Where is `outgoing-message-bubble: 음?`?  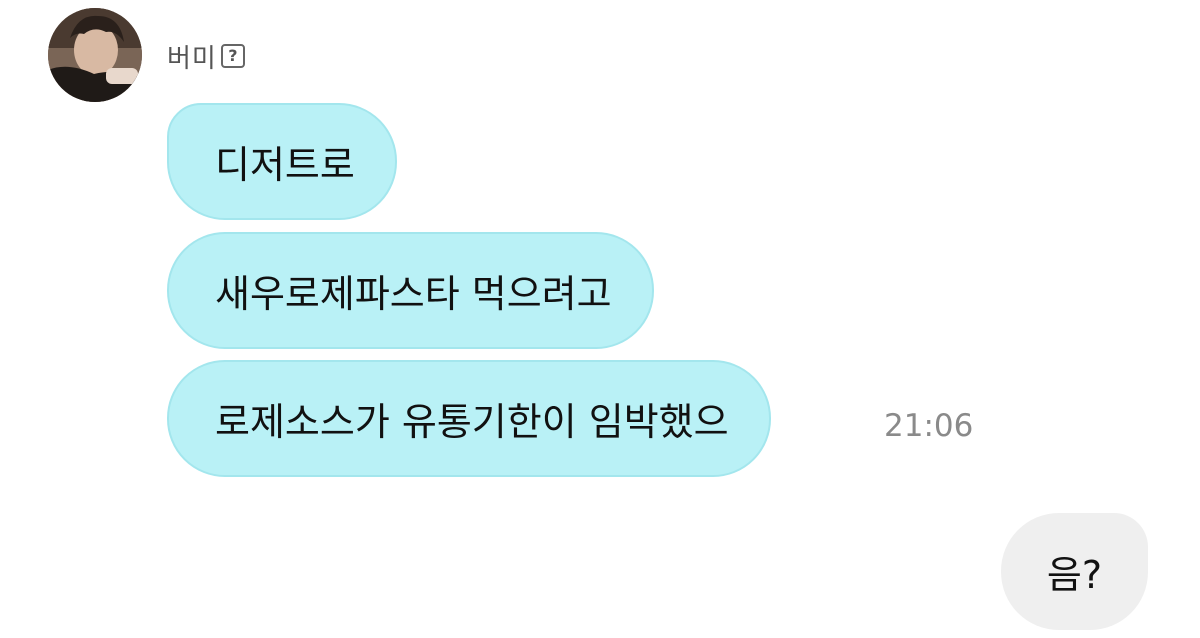 outgoing-message-bubble: 음? is located at coordinates (1074, 571).